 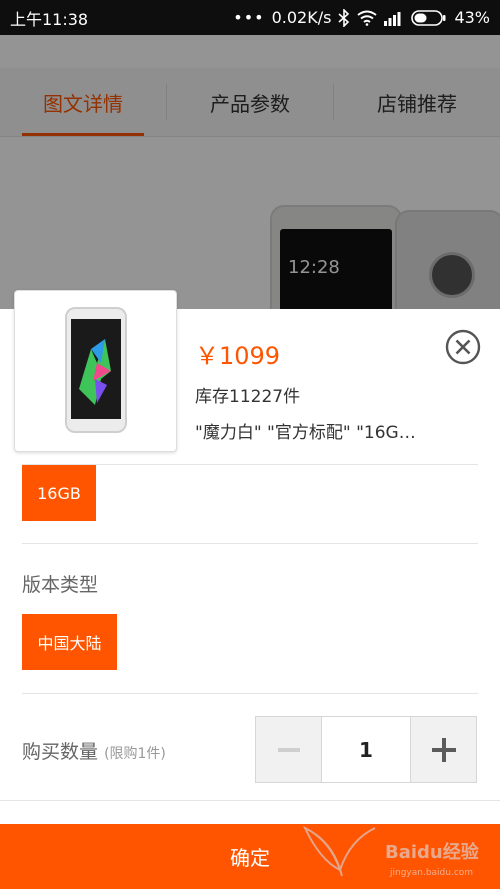 I want to click on more-dots-icon: •••, so click(x=249, y=17).